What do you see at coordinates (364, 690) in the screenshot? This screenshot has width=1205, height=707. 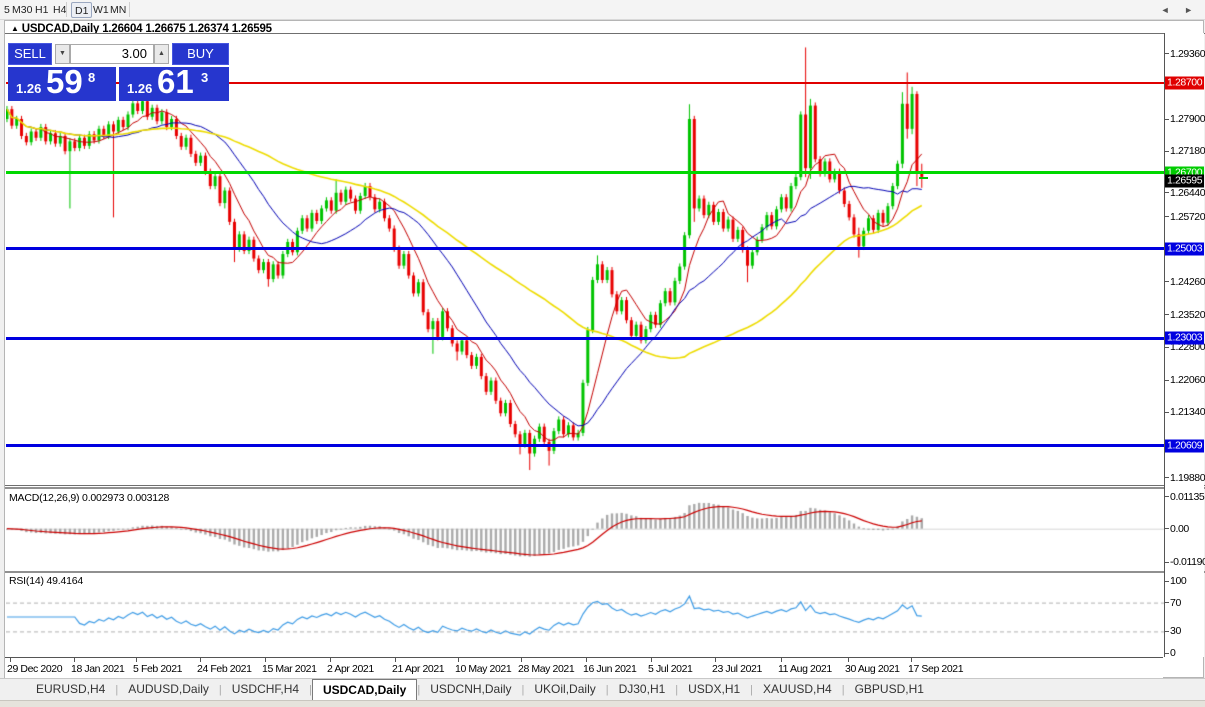 I see `chart-tab-usdcad: USDCAD,Daily` at bounding box center [364, 690].